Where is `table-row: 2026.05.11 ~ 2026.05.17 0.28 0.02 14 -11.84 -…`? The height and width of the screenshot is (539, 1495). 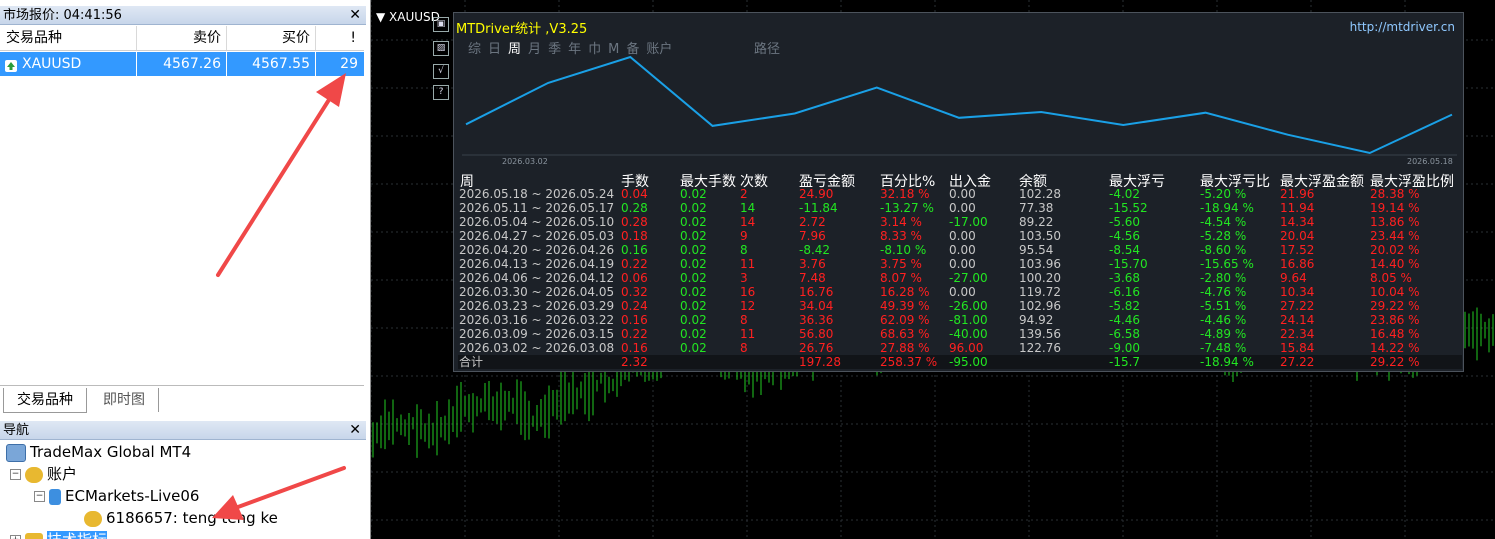 table-row: 2026.05.11 ~ 2026.05.17 0.28 0.02 14 -11.84 -… is located at coordinates (960, 208).